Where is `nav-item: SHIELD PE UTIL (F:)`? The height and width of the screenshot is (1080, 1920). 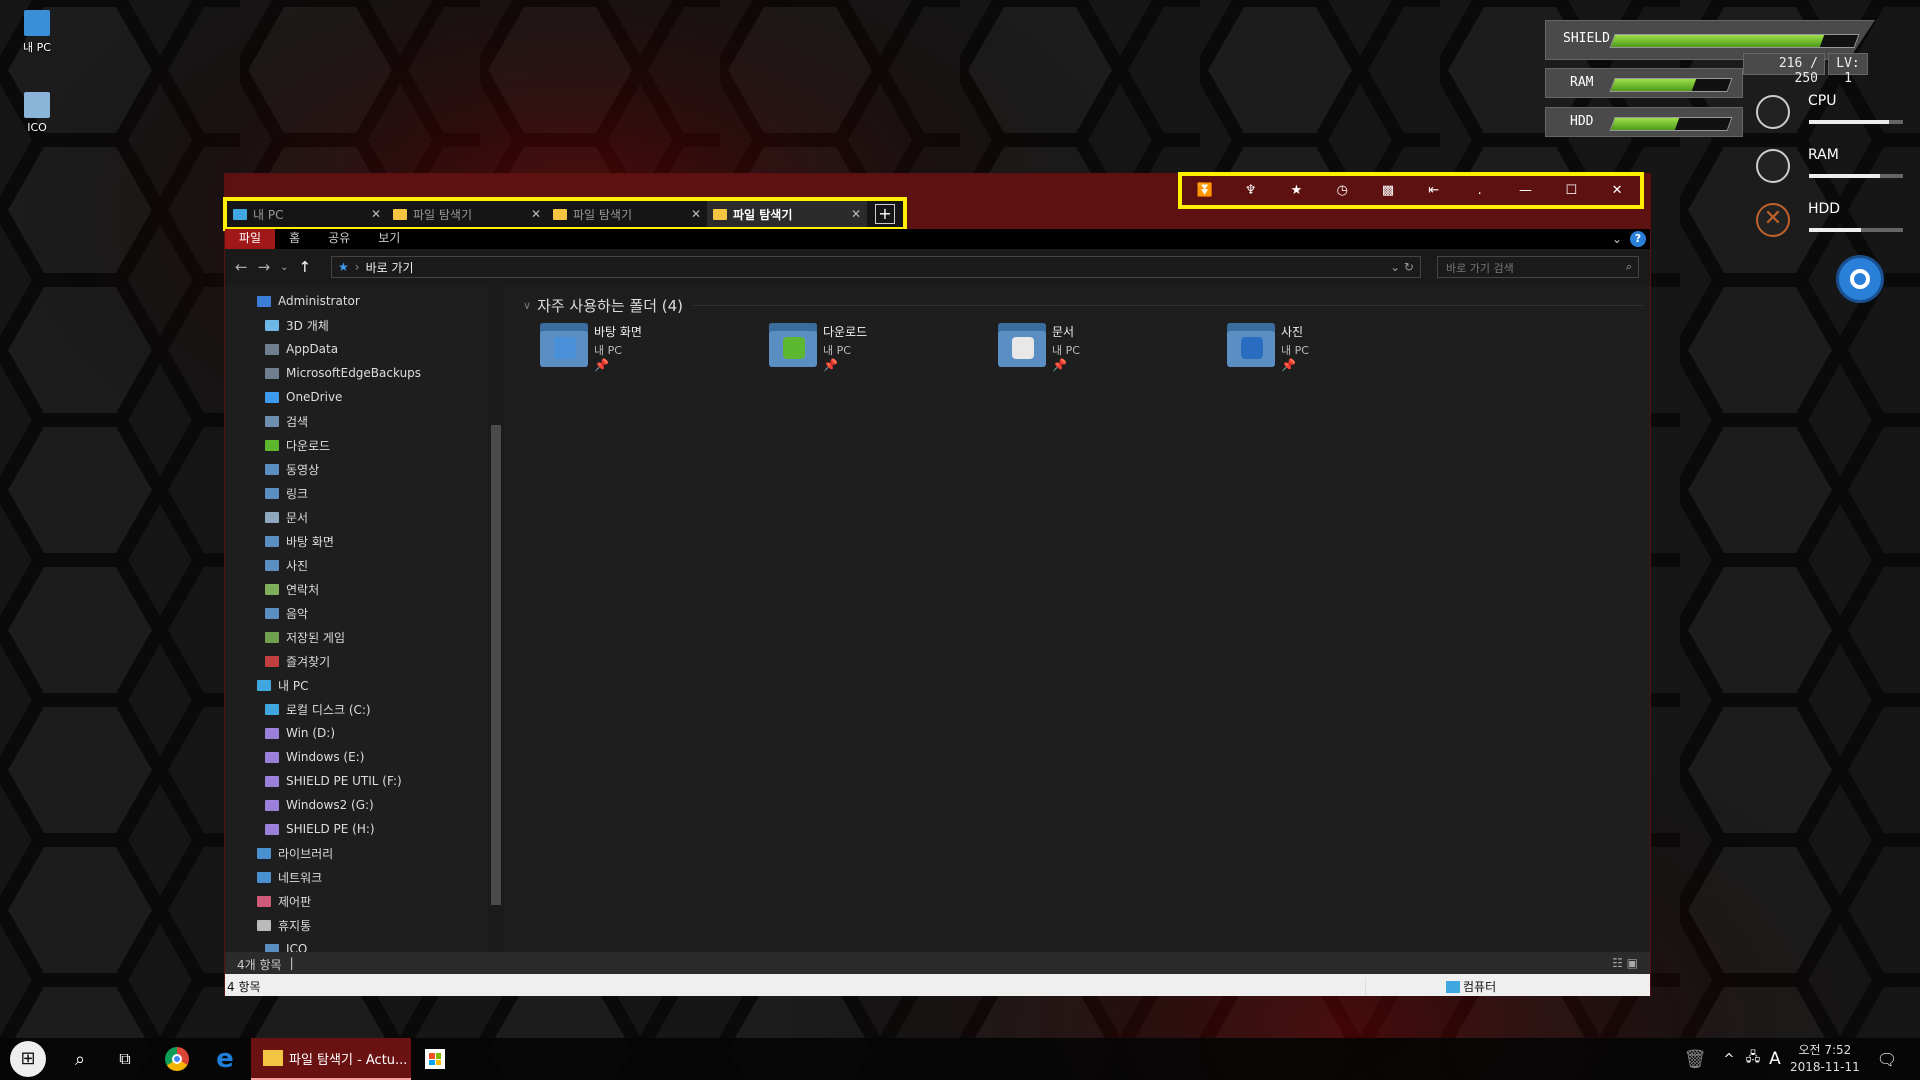
nav-item: SHIELD PE UTIL (F:) is located at coordinates (333, 781).